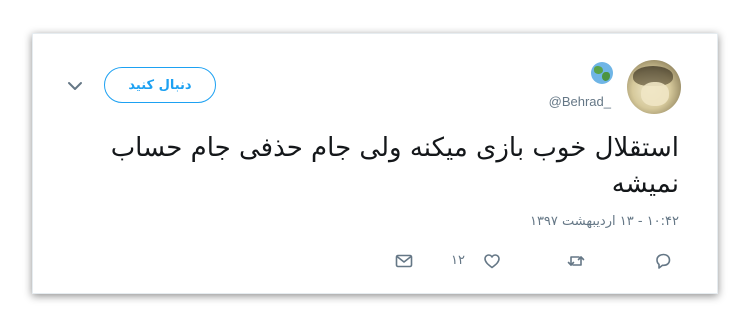 The image size is (749, 326). I want to click on tweet-timestamp: ۱۰:۴۲ - ۱۳ اردیبهشت ۱۳۹۷, so click(604, 221).